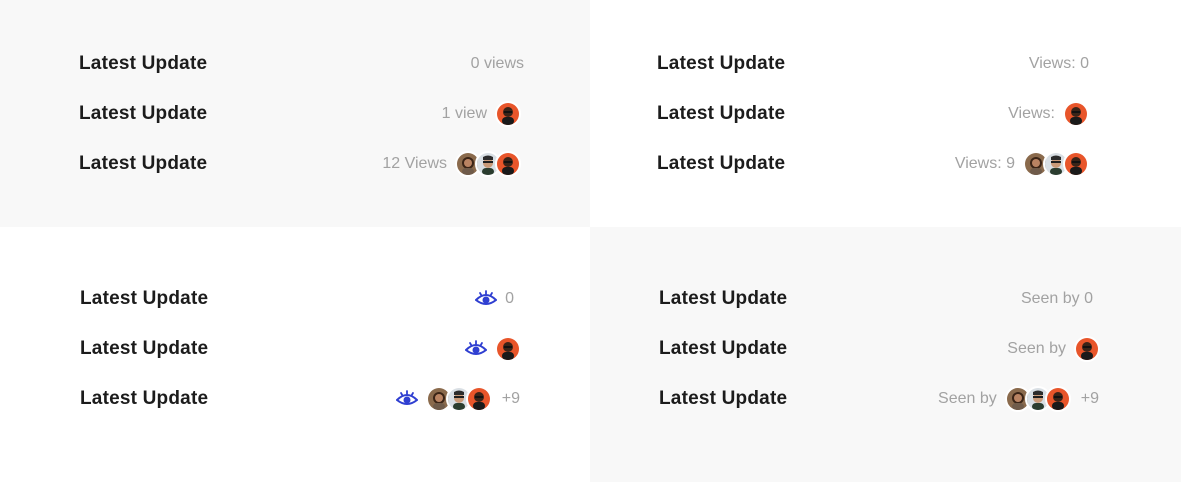 This screenshot has height=482, width=1181. I want to click on view-count-label: Views:, so click(1031, 113).